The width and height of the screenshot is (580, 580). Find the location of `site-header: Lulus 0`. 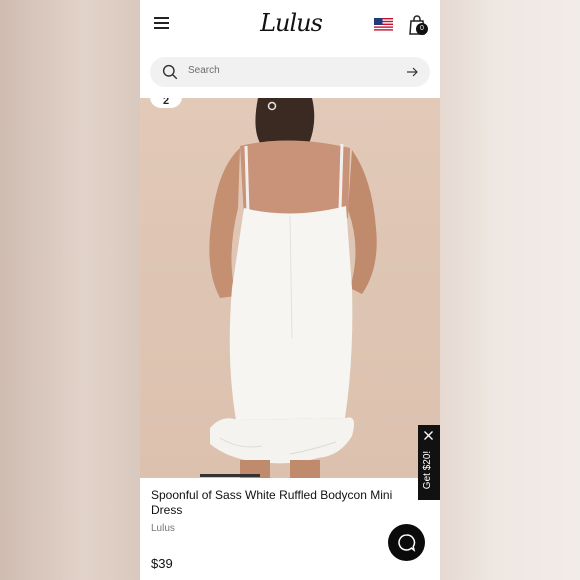

site-header: Lulus 0 is located at coordinates (290, 24).